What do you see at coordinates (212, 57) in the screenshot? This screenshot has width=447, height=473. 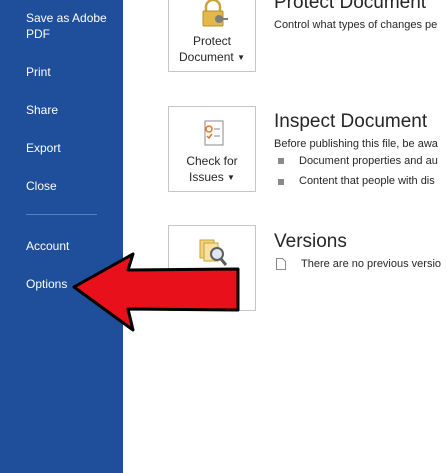 I see `protect-button-label-2: Document ▼` at bounding box center [212, 57].